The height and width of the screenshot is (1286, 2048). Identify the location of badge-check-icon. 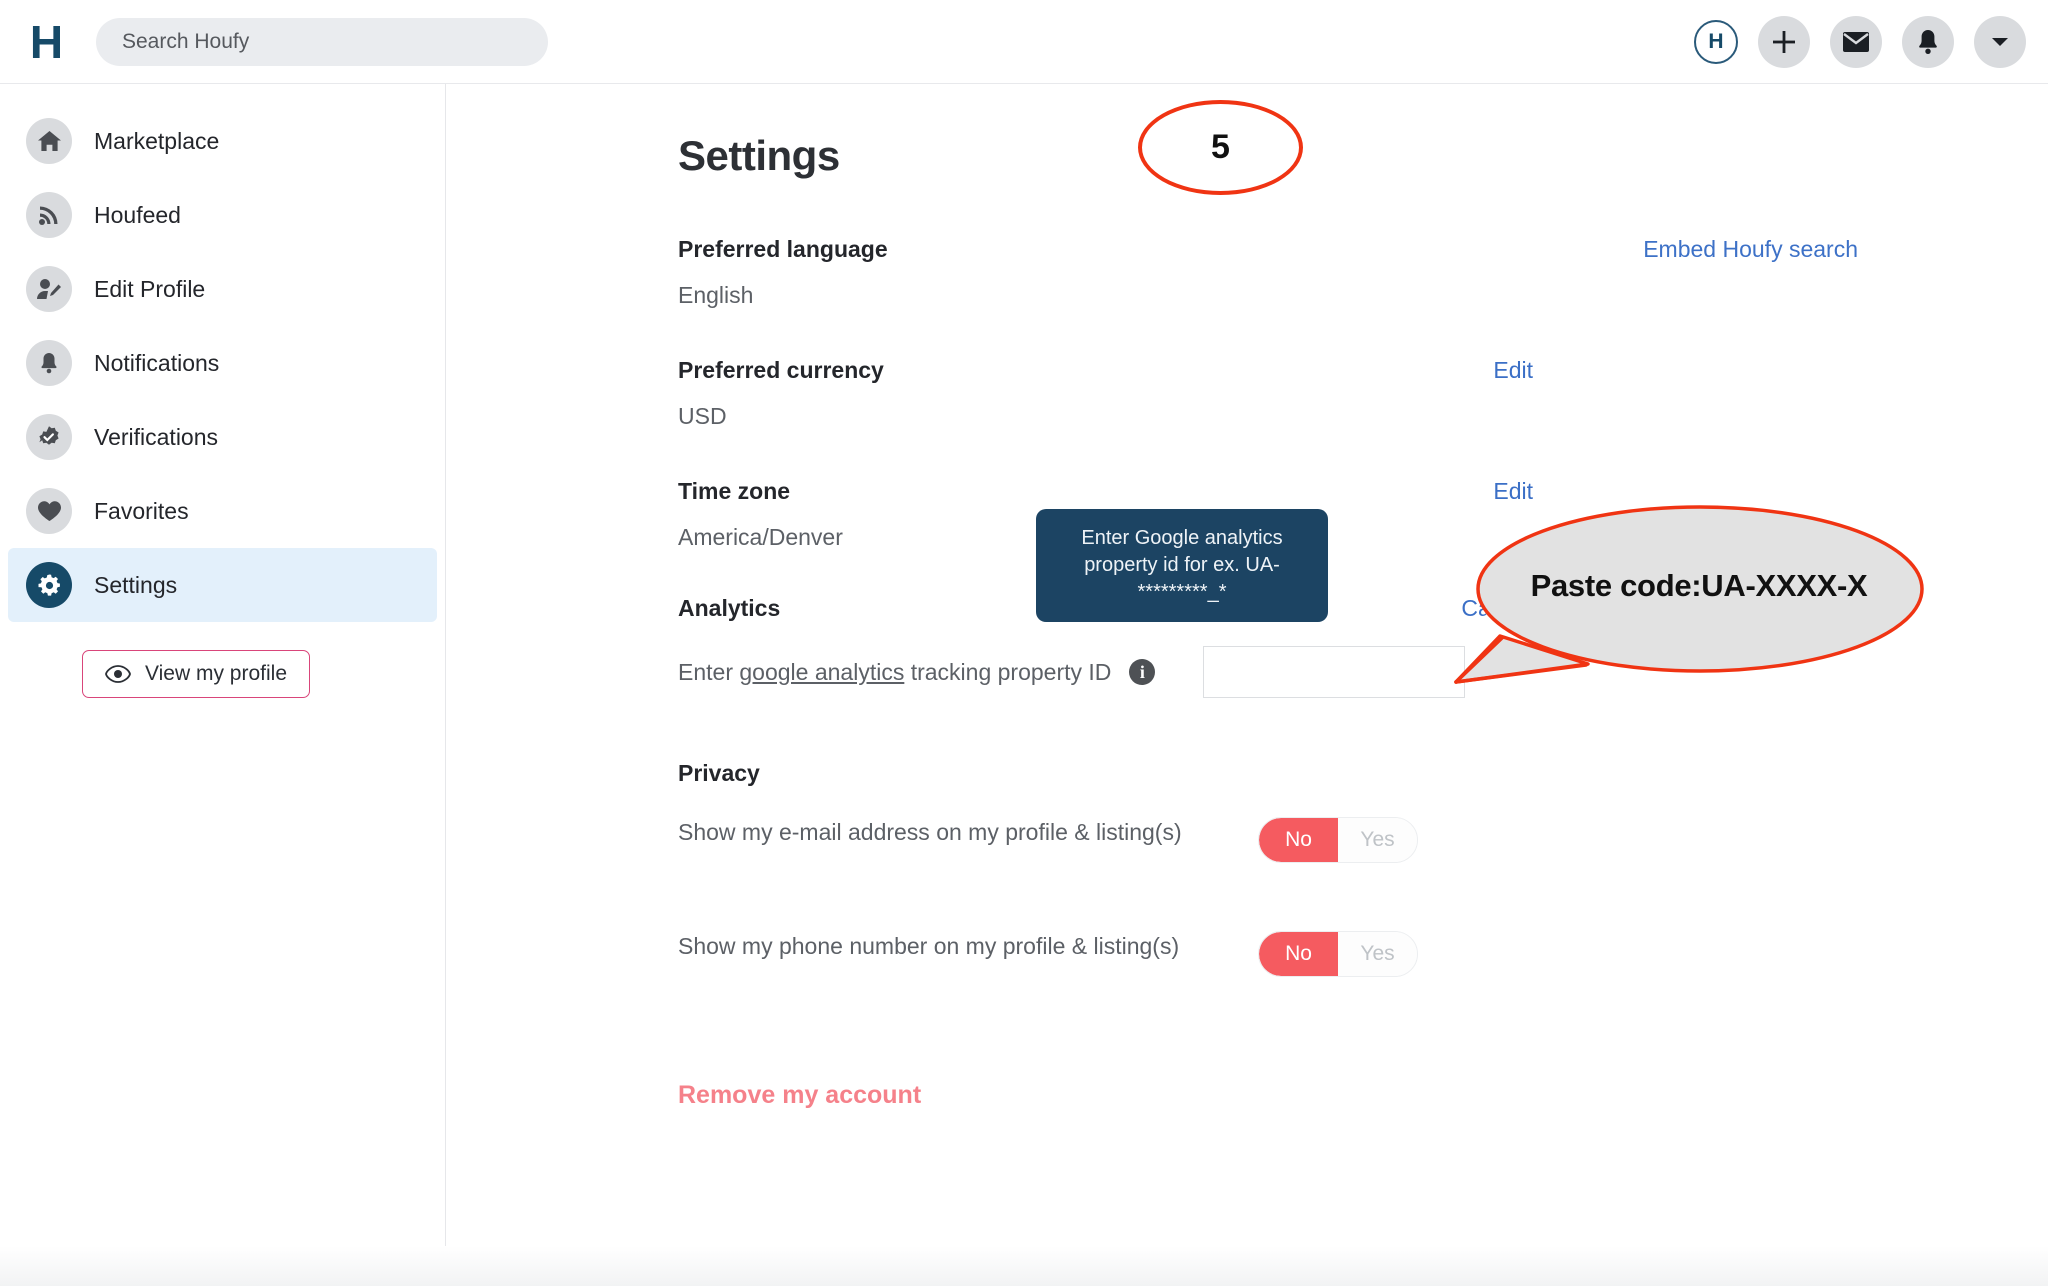
(49, 437).